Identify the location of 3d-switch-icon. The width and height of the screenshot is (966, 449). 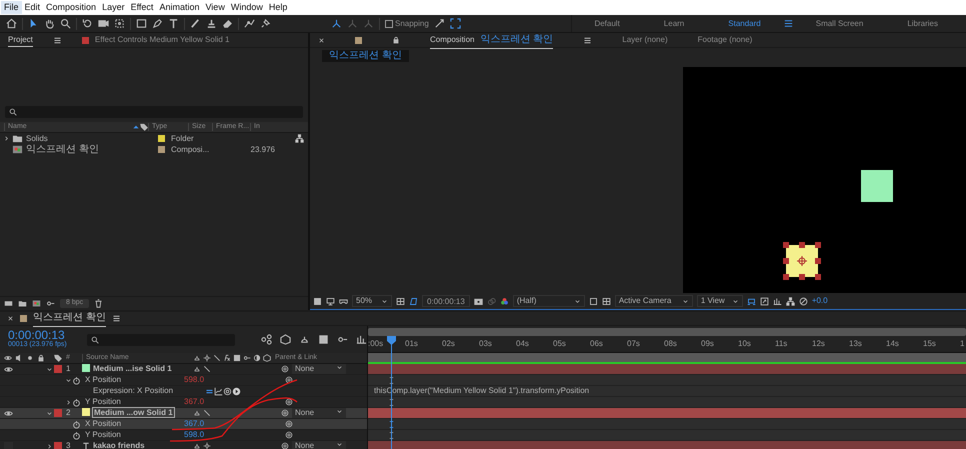
(267, 358).